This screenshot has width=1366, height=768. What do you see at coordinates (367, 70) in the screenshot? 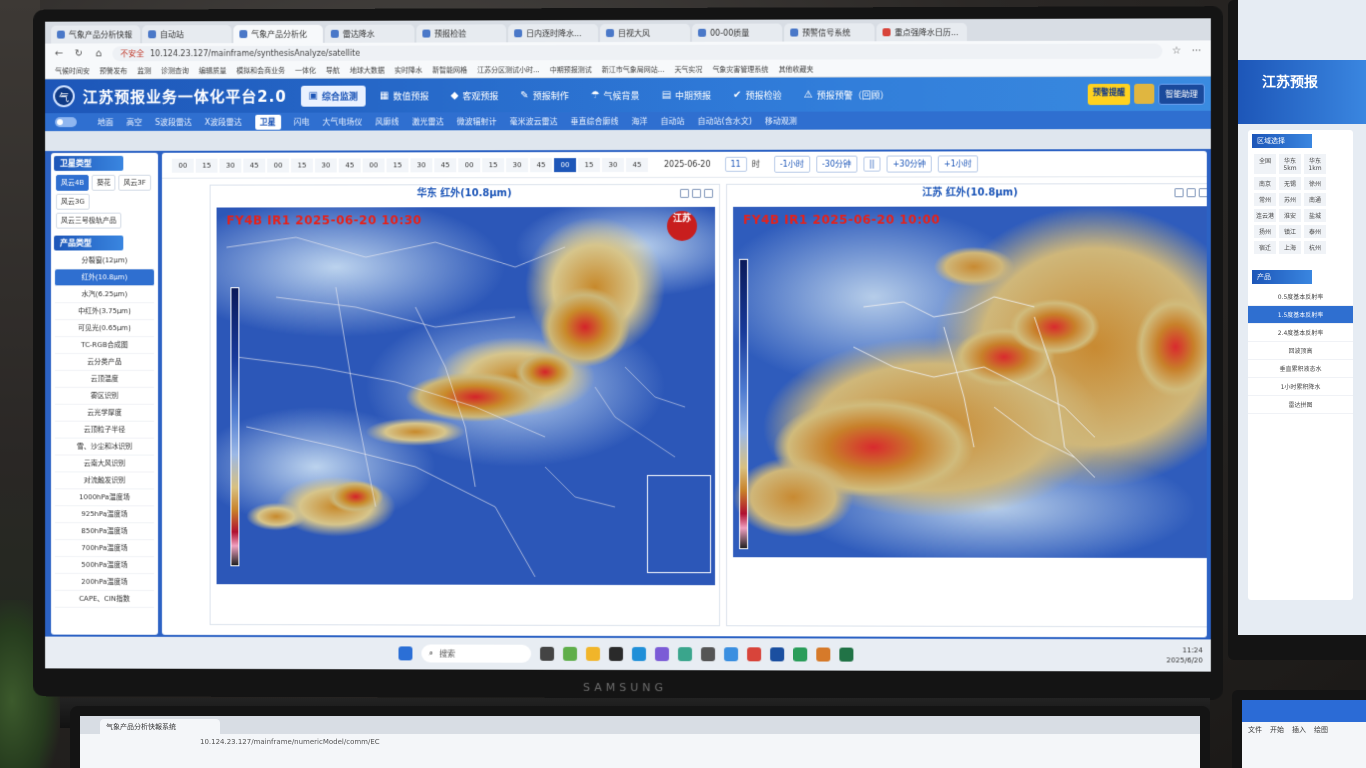
I see `bookmark: 地球大数据` at bounding box center [367, 70].